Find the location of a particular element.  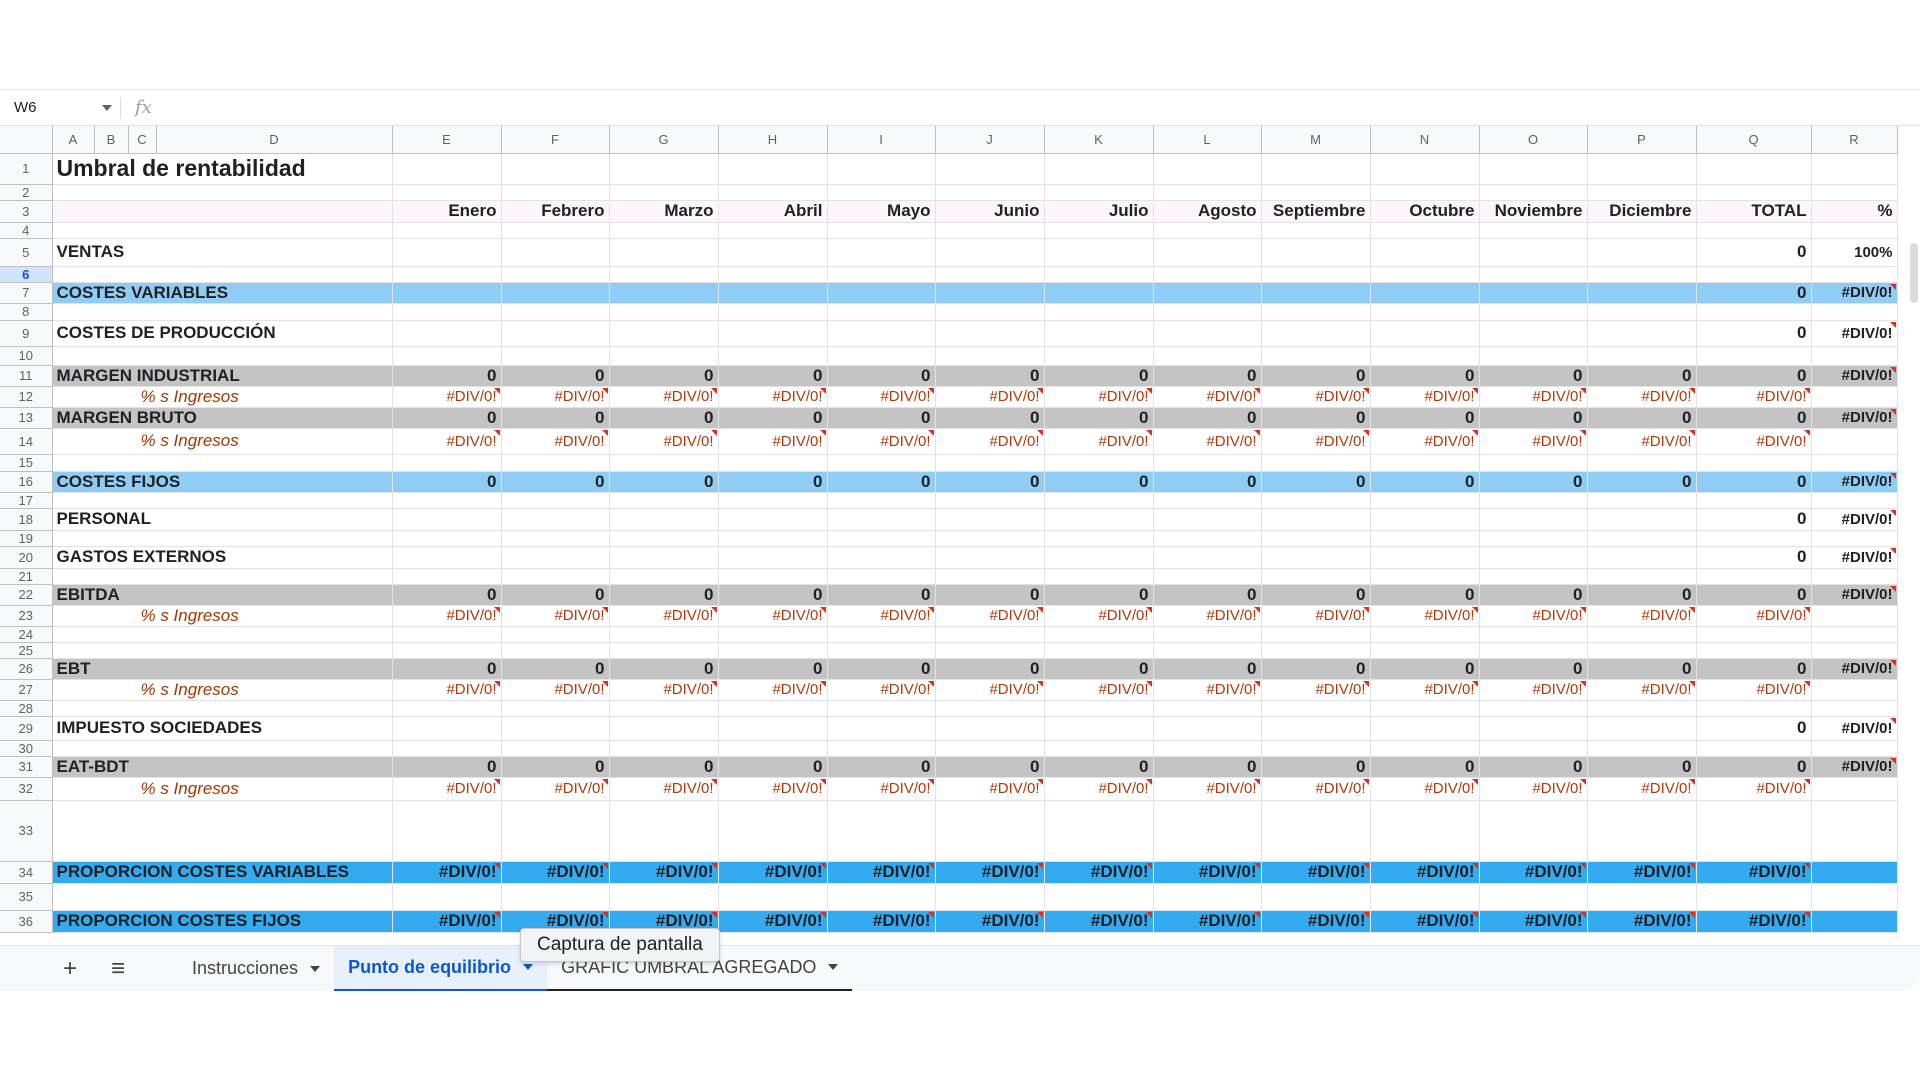

column-header: L is located at coordinates (1207, 140).